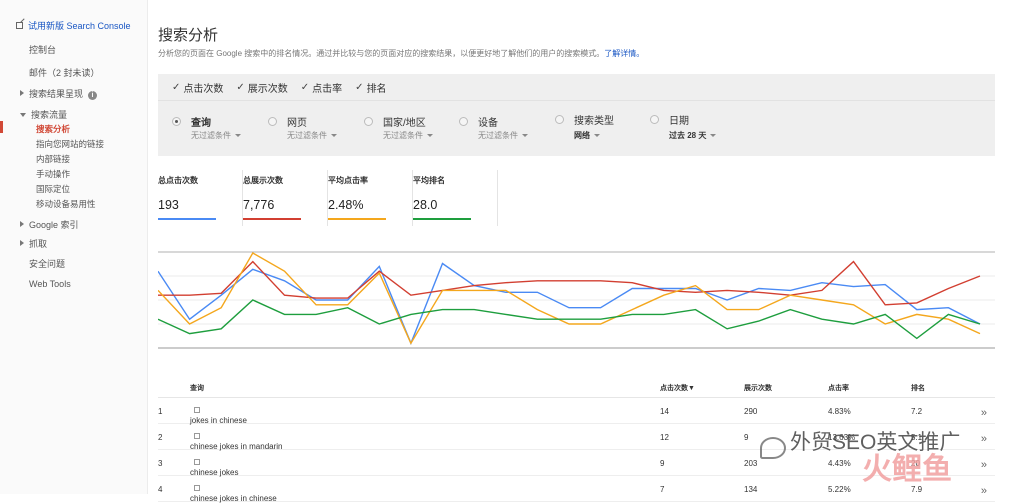 This screenshot has width=1024, height=503. I want to click on impressions-cell: 9, so click(746, 437).